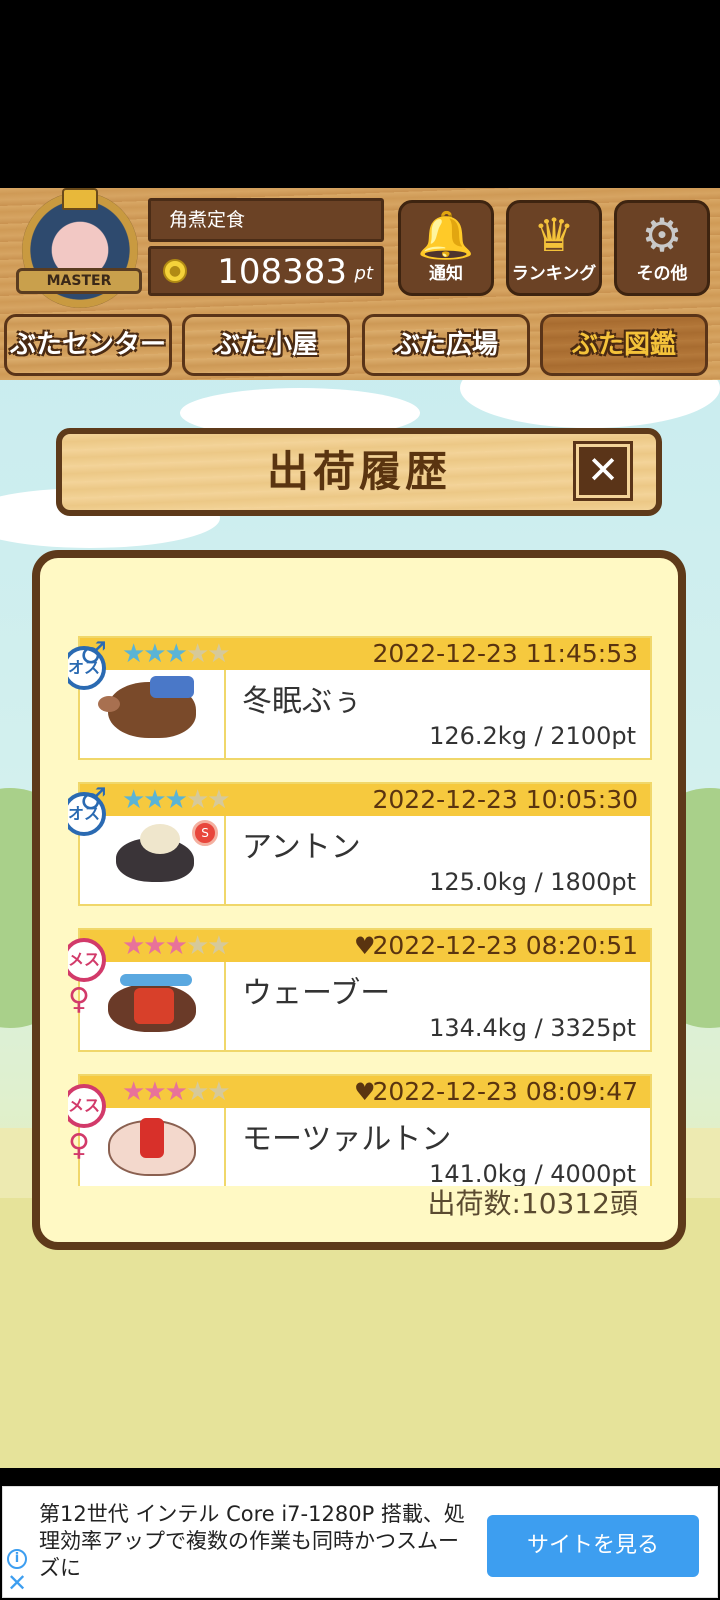  I want to click on entry-timestamp: 2022-12-23 08:09:47, so click(505, 1091).